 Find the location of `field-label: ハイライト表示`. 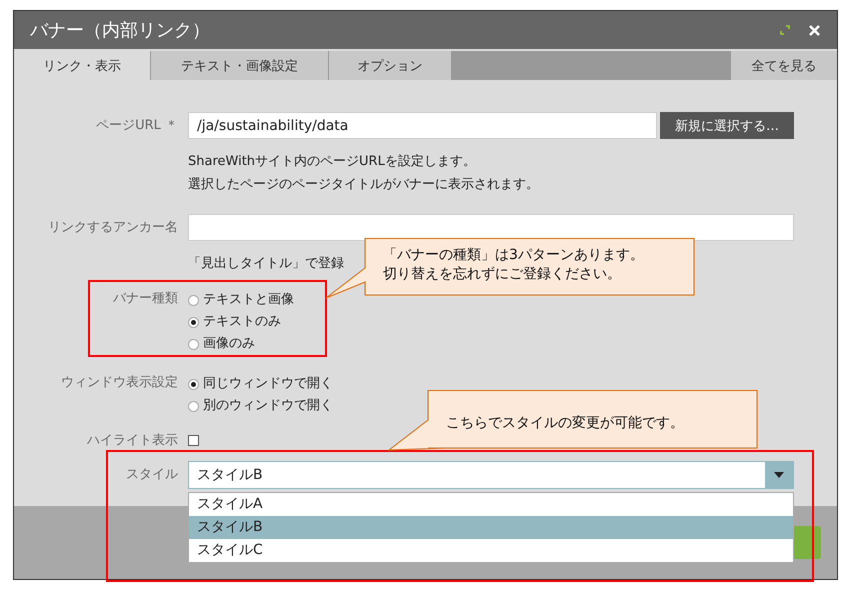

field-label: ハイライト表示 is located at coordinates (132, 441).